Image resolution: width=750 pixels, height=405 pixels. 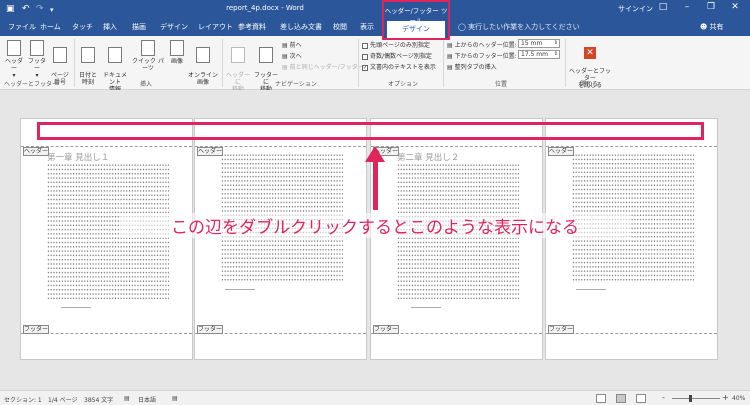 What do you see at coordinates (450, 56) in the screenshot?
I see `footer-position-icon: ▤` at bounding box center [450, 56].